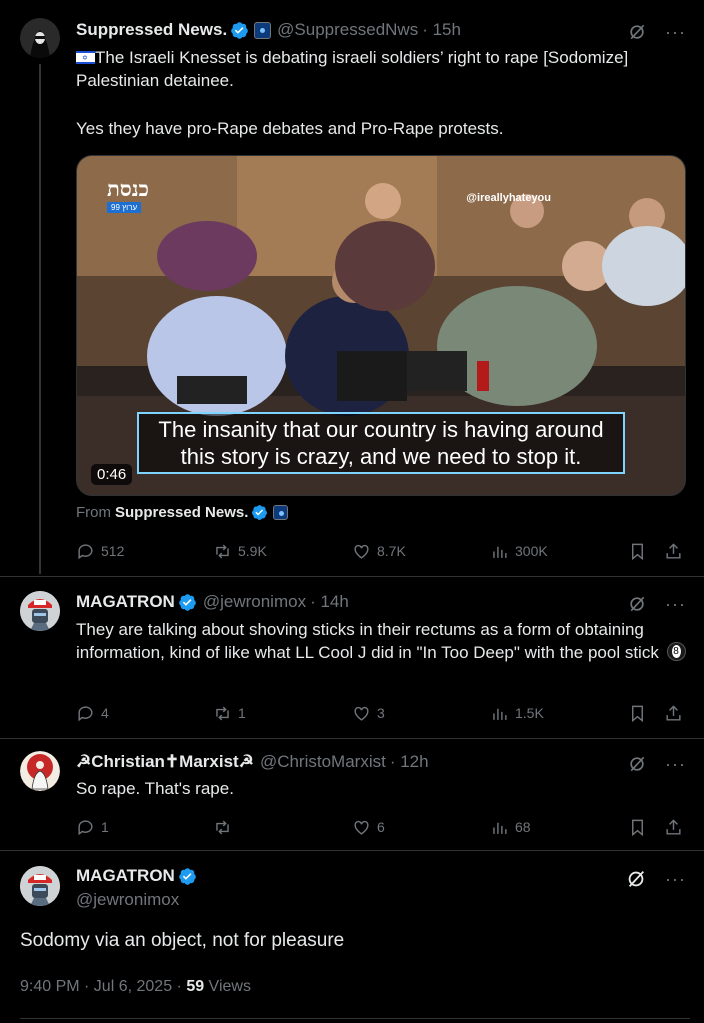 Image resolution: width=704 pixels, height=1023 pixels. What do you see at coordinates (165, 762) in the screenshot?
I see `author-name: ☭Christian✝Marxist☭` at bounding box center [165, 762].